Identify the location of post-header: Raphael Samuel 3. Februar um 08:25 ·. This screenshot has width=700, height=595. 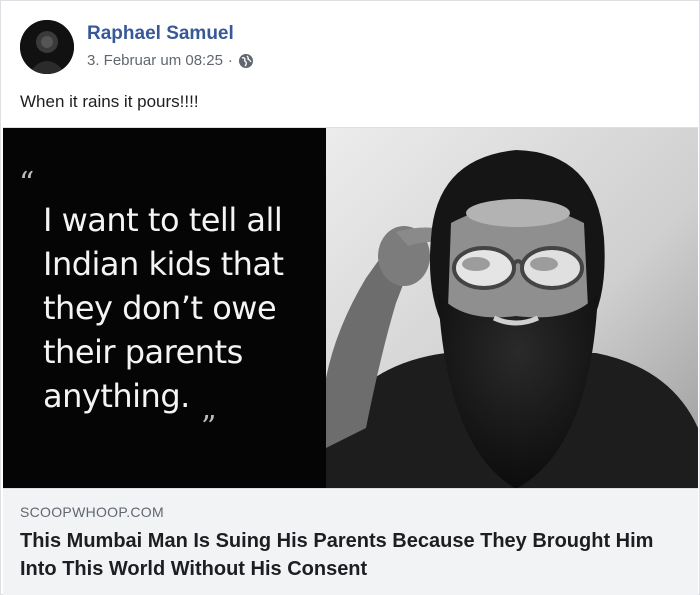
(350, 42).